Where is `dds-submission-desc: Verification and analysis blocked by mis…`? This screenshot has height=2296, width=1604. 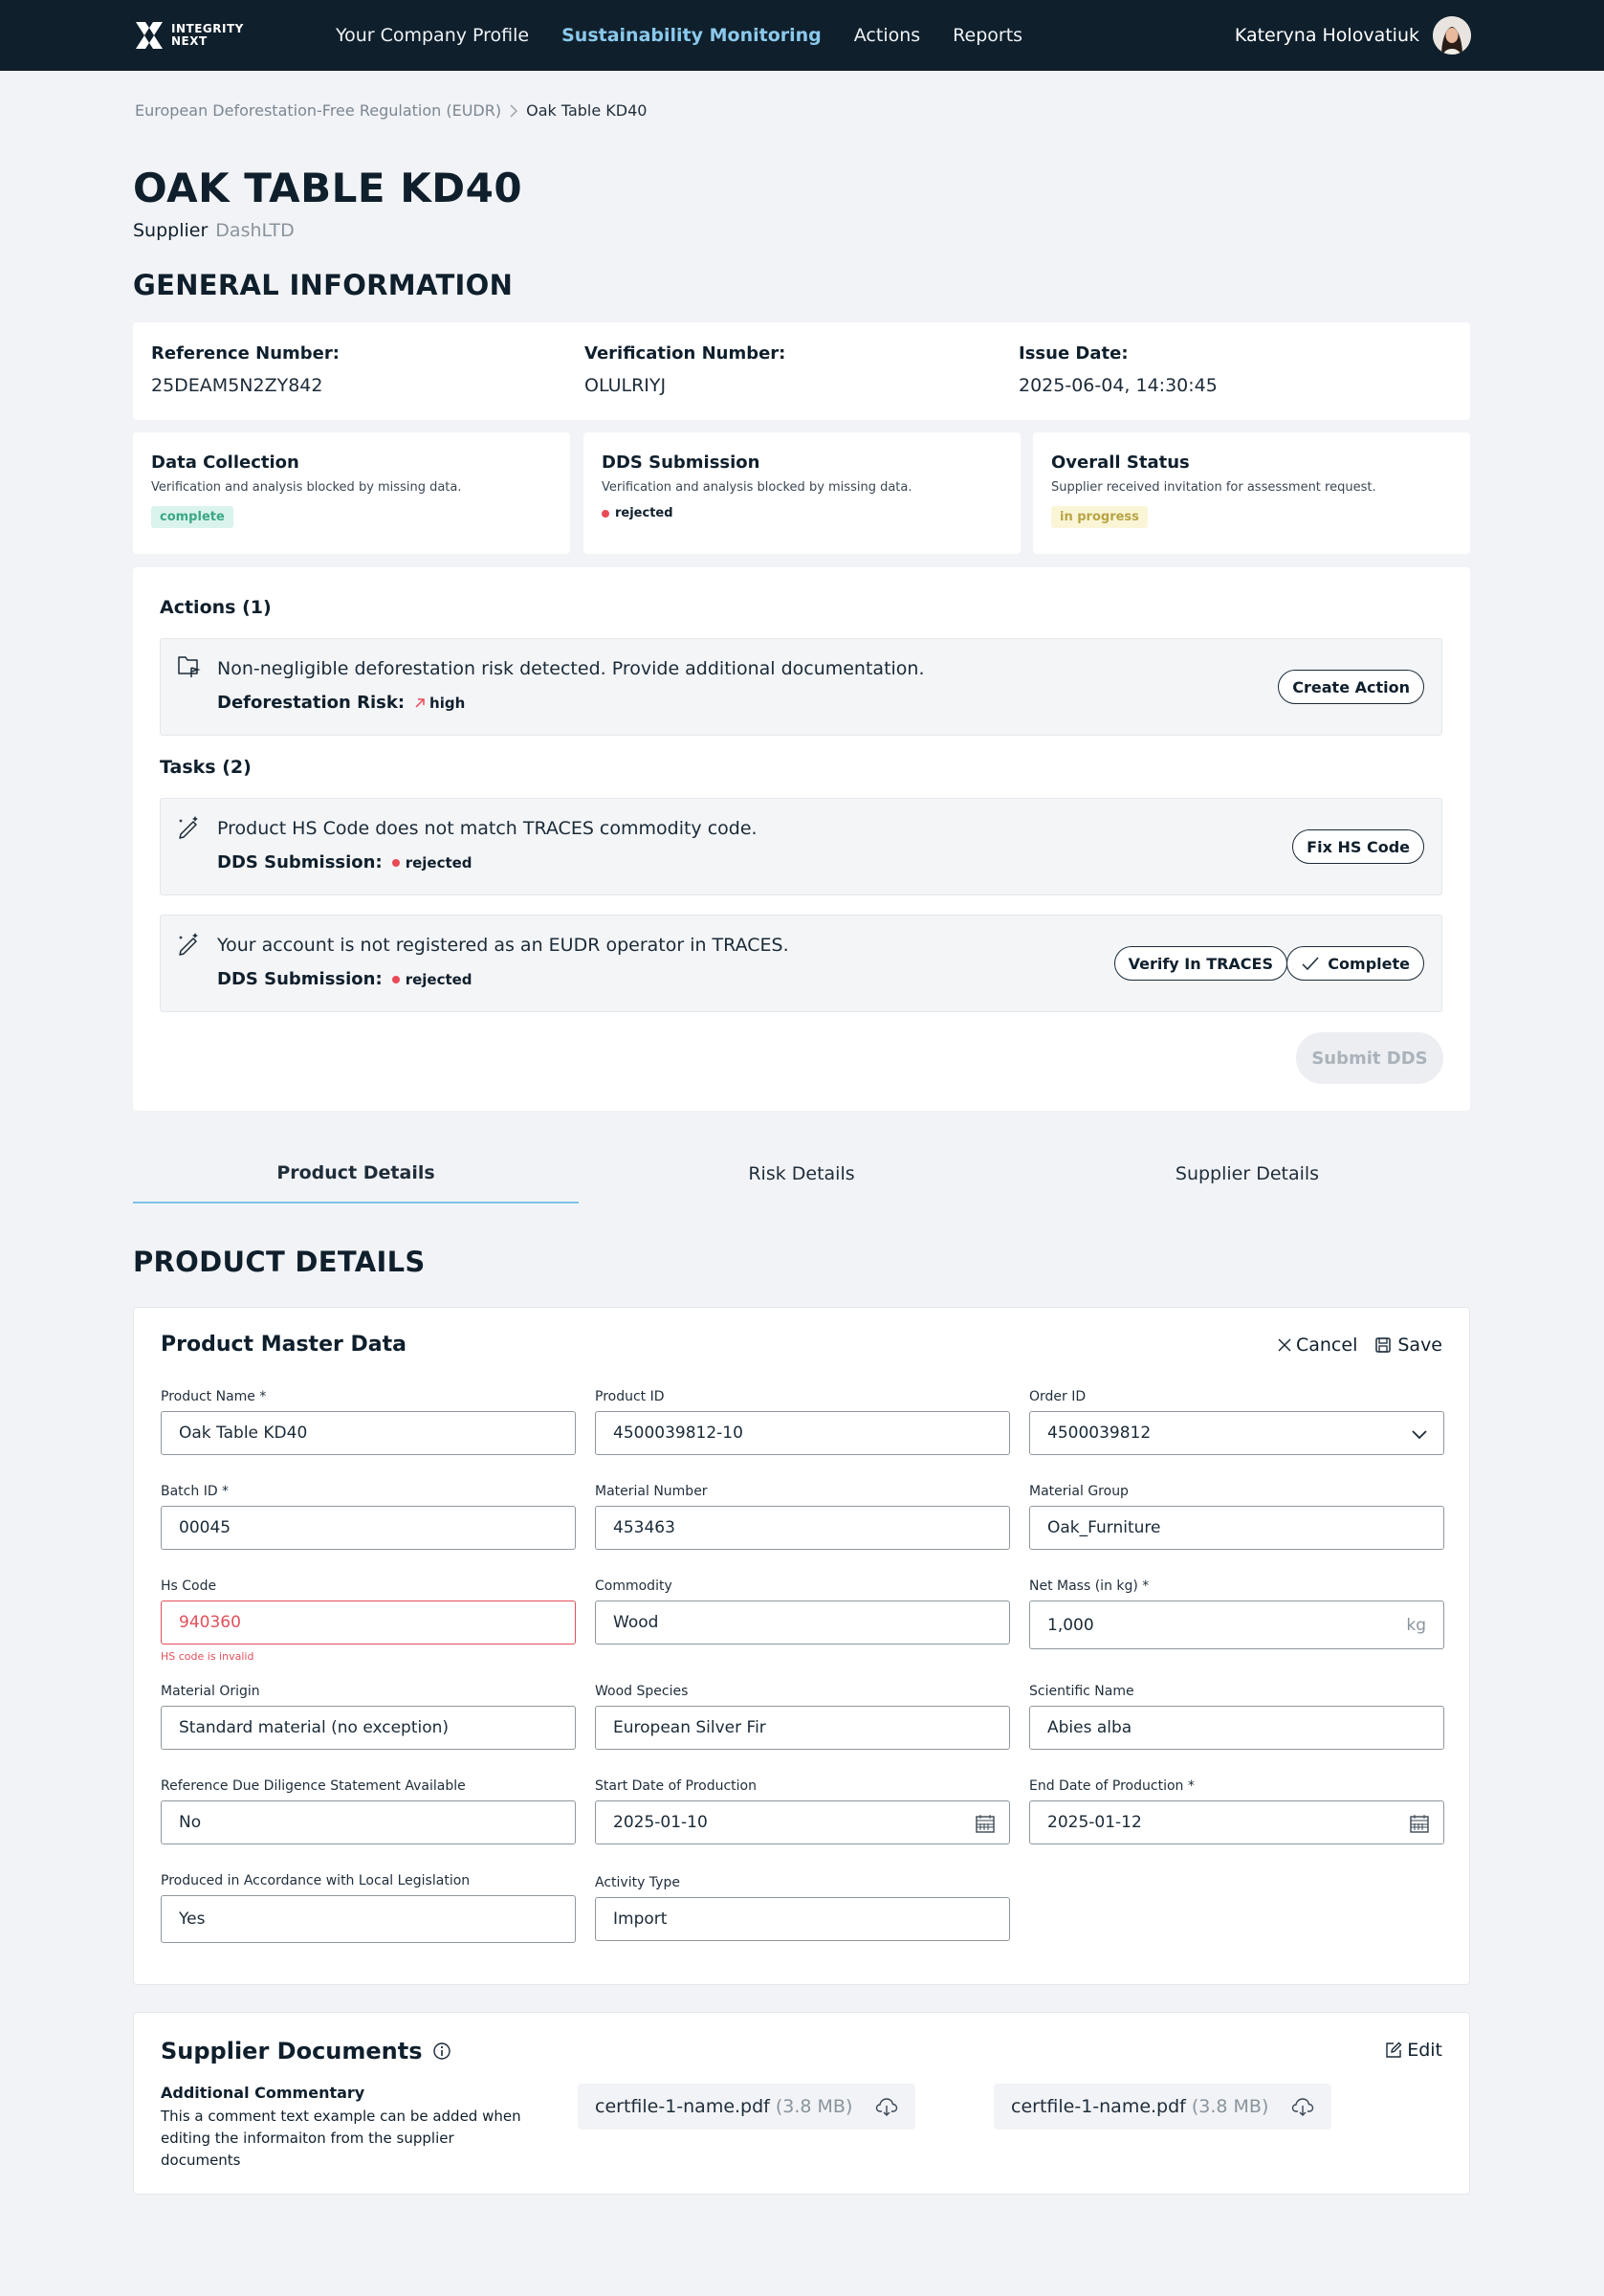 dds-submission-desc: Verification and analysis blocked by mis… is located at coordinates (757, 487).